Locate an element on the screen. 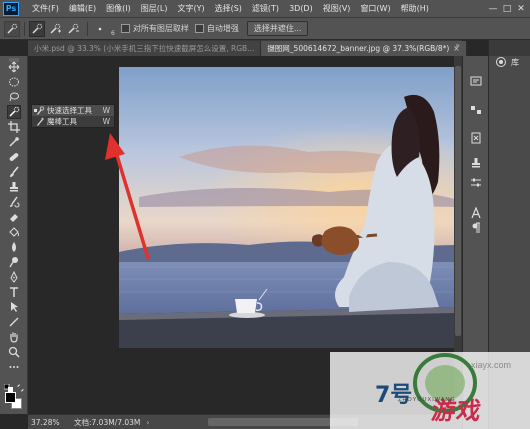  hand-tool is located at coordinates (14, 337).